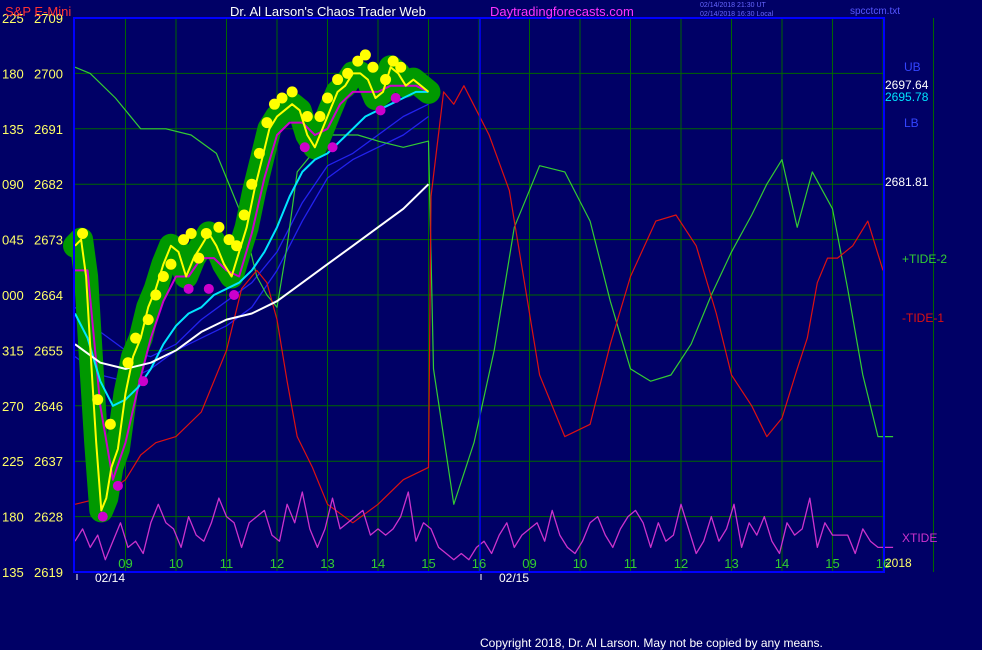 The height and width of the screenshot is (650, 982). Describe the element at coordinates (562, 11) in the screenshot. I see `site-label: Daytradingforecasts.com` at that location.